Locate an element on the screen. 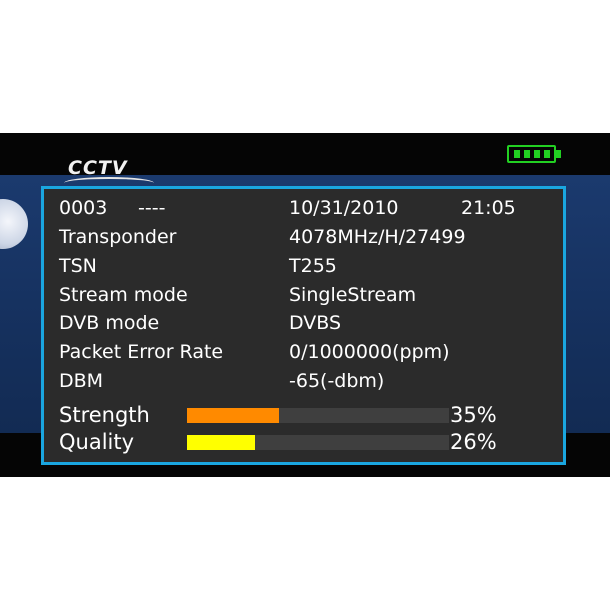  battery-full-icon is located at coordinates (531, 154).